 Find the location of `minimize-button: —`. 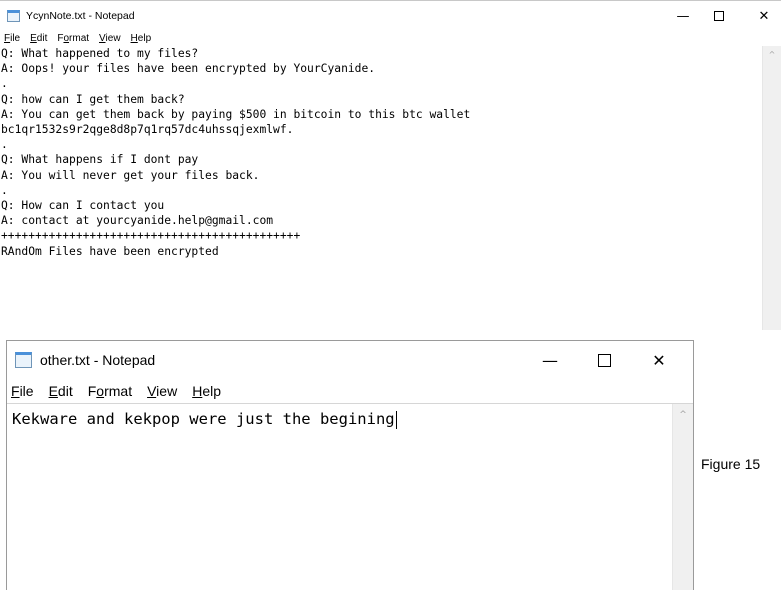

minimize-button: — is located at coordinates (550, 360).